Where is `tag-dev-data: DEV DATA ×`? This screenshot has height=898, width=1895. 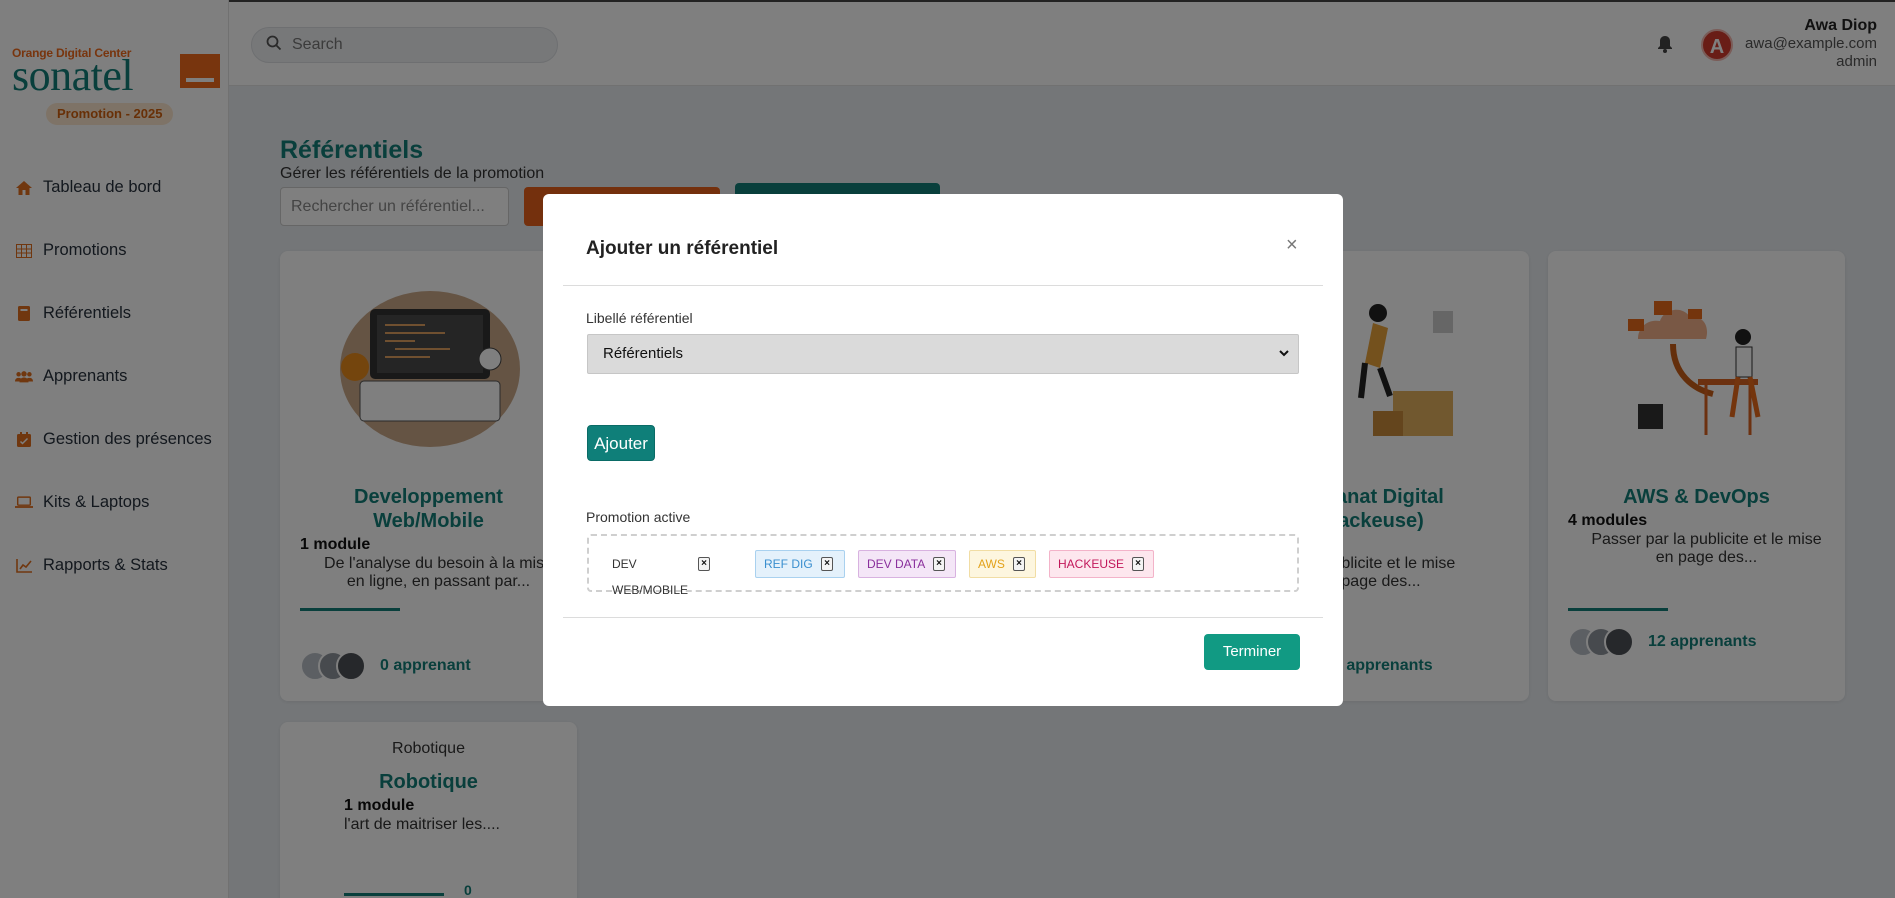
tag-dev-data: DEV DATA × is located at coordinates (907, 564).